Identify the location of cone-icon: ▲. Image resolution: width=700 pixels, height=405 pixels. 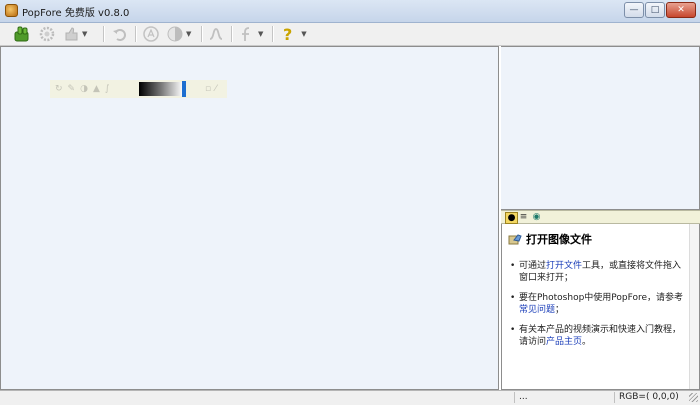
(96, 89).